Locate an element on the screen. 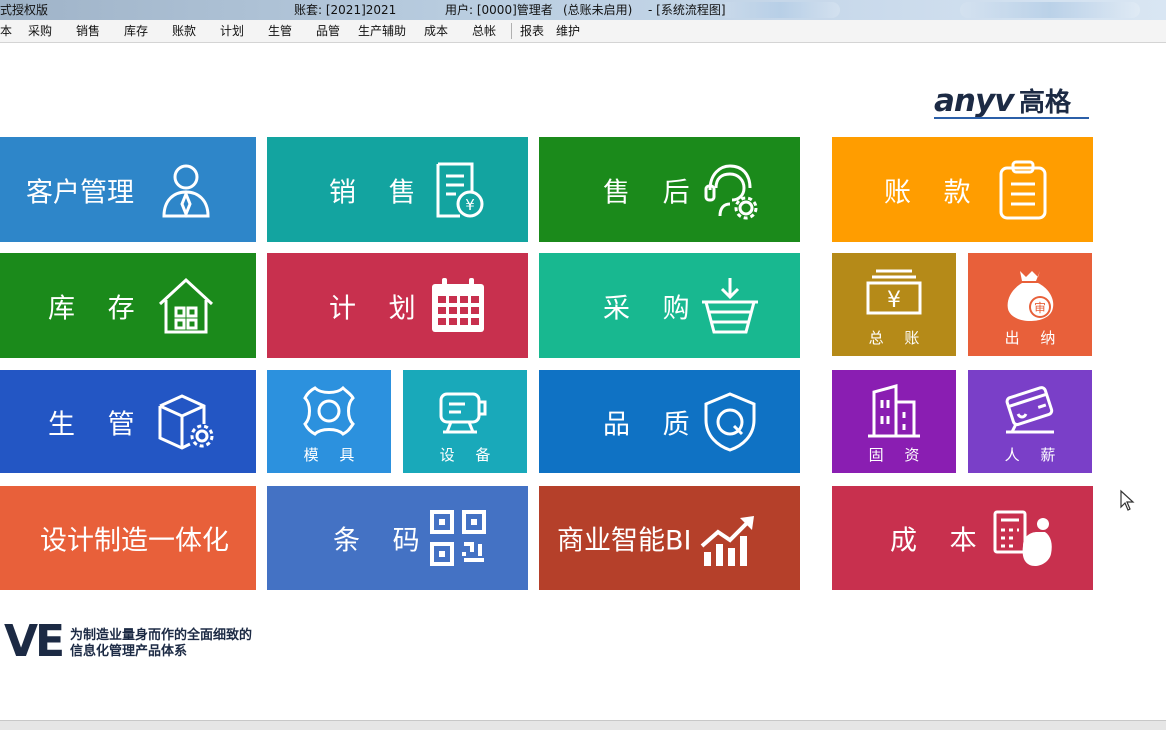  tile-label: 客户管理 is located at coordinates (80, 192).